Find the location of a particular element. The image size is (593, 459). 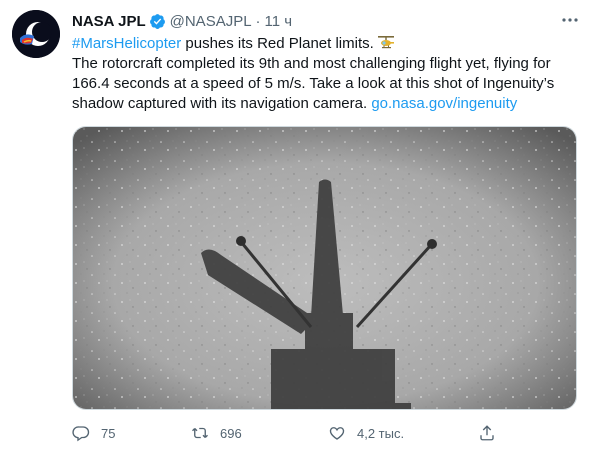

tweet-text-line1-rest: pushes its Red Planet limits. is located at coordinates (277, 43).